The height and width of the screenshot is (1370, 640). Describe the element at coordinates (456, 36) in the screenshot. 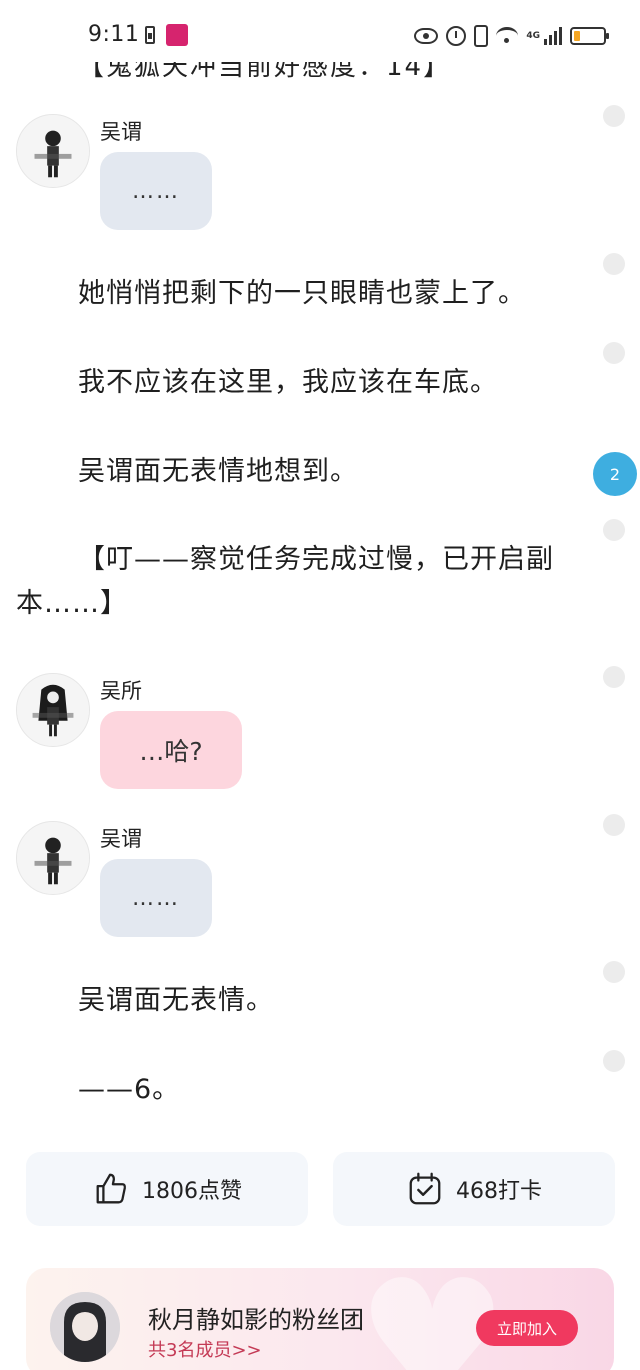

I see `alarm-icon` at that location.